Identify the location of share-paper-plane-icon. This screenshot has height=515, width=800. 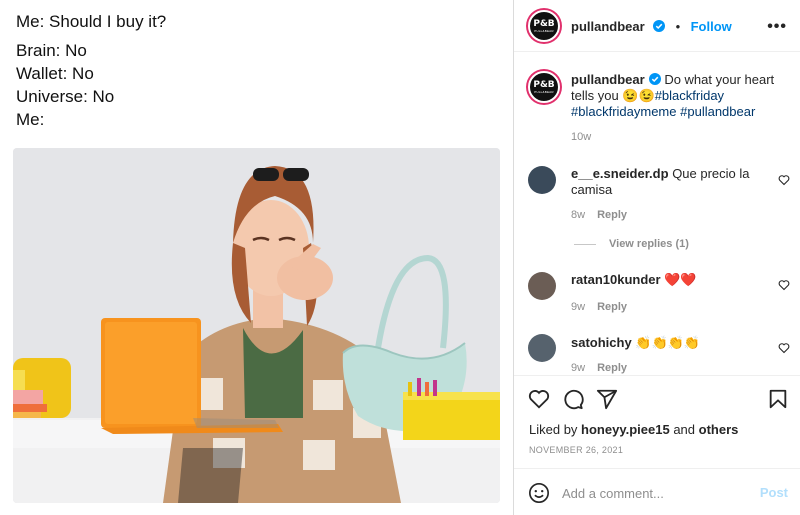
(607, 399).